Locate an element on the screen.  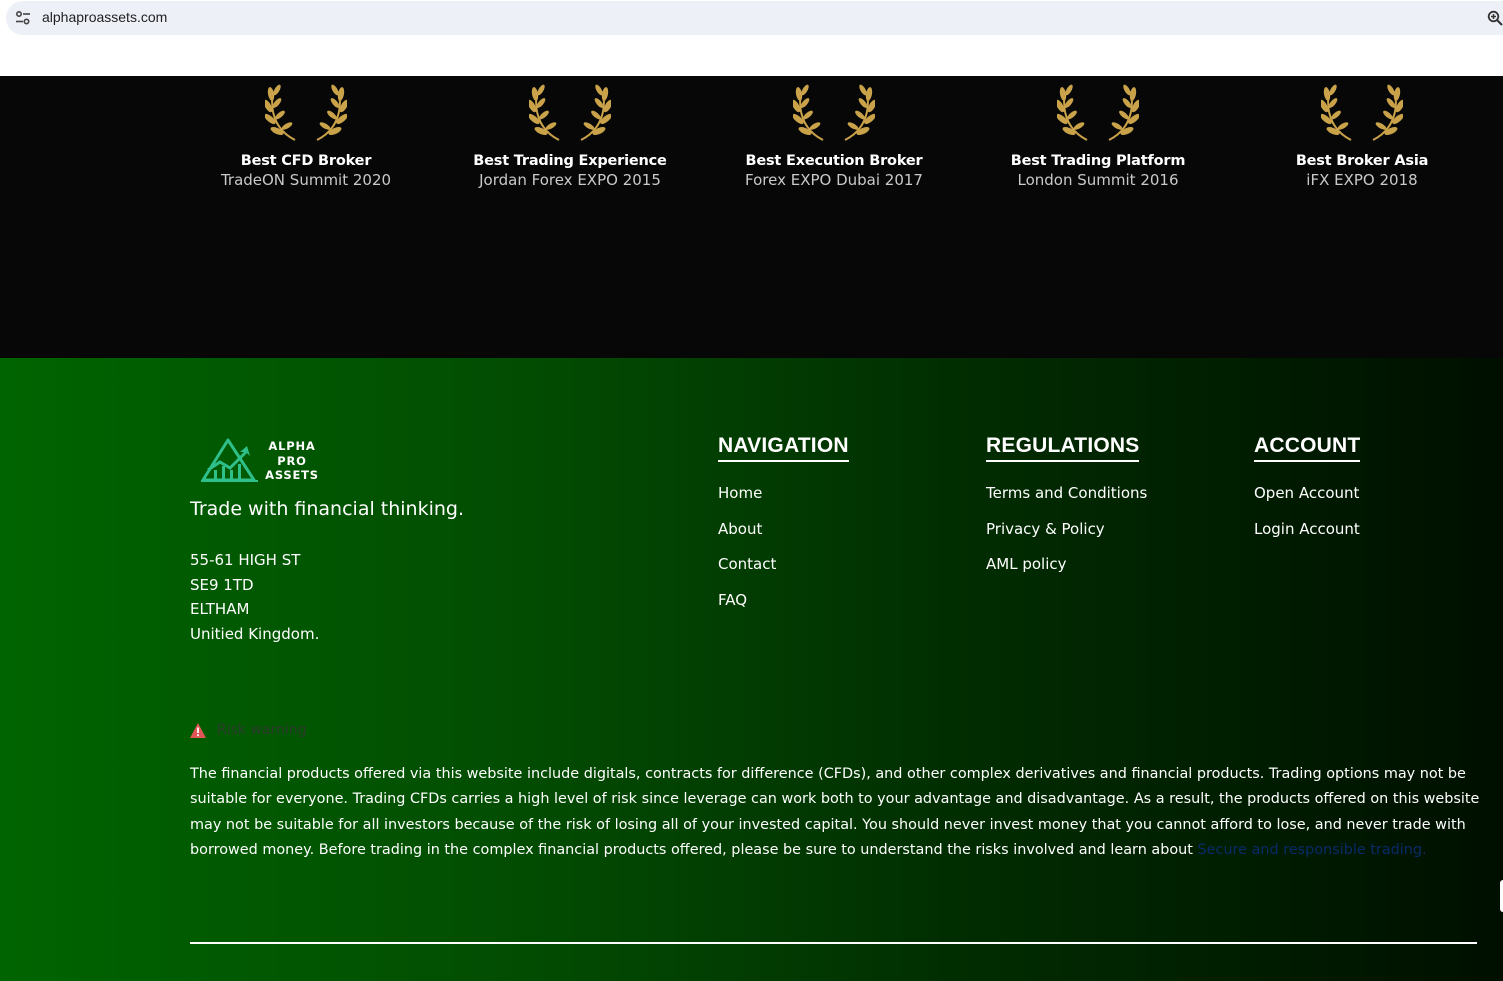
link-terms-and-conditions: Terms and Conditions is located at coordinates (1066, 502).